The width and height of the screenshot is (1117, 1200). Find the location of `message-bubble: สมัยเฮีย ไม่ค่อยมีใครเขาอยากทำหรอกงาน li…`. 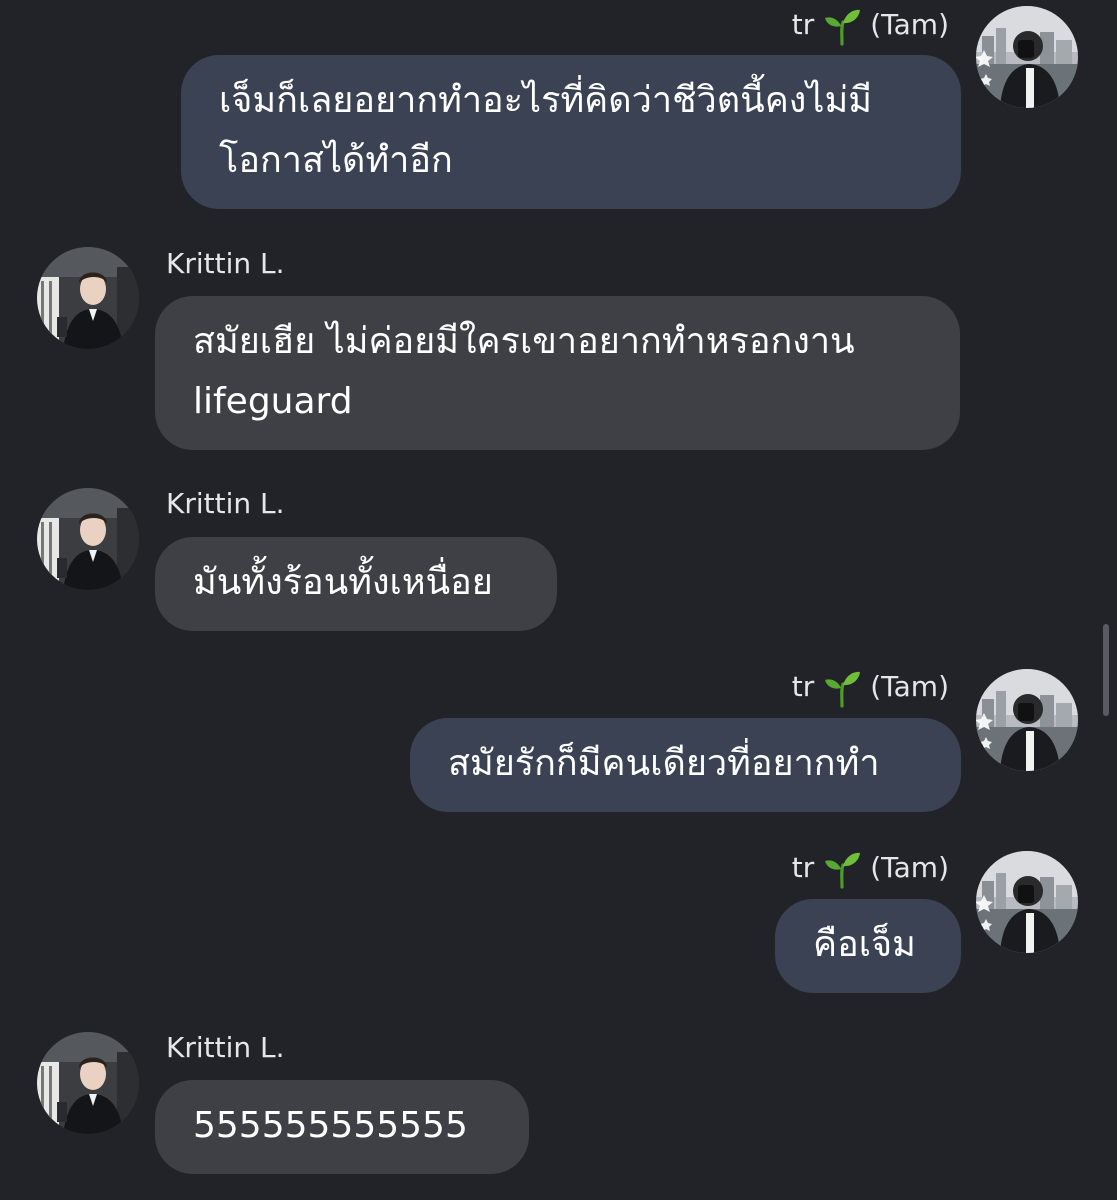

message-bubble: สมัยเฮีย ไม่ค่อยมีใครเขาอยากทำหรอกงาน li… is located at coordinates (557, 373).